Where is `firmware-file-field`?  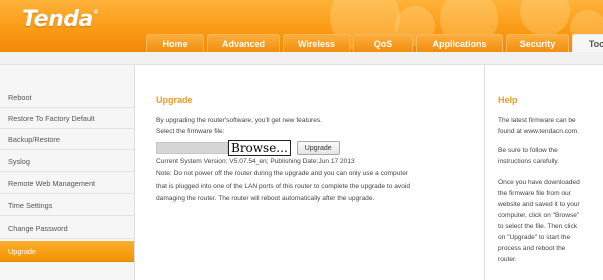 firmware-file-field is located at coordinates (192, 148).